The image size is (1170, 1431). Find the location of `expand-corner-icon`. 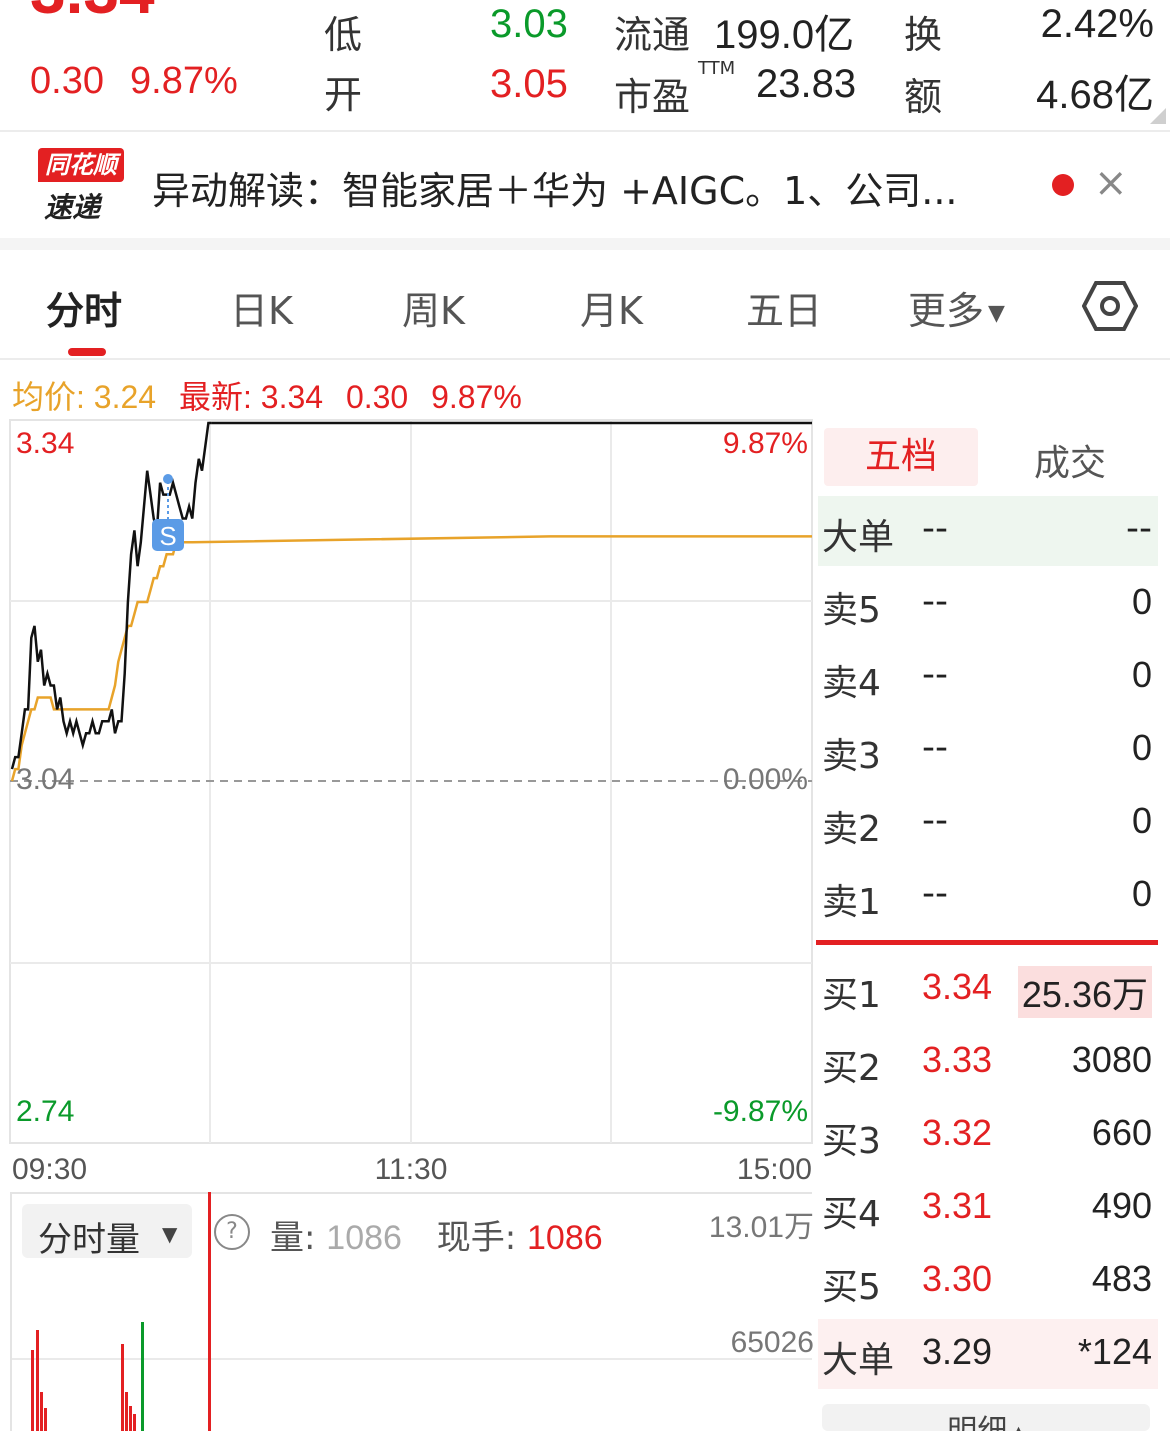

expand-corner-icon is located at coordinates (1158, 116).